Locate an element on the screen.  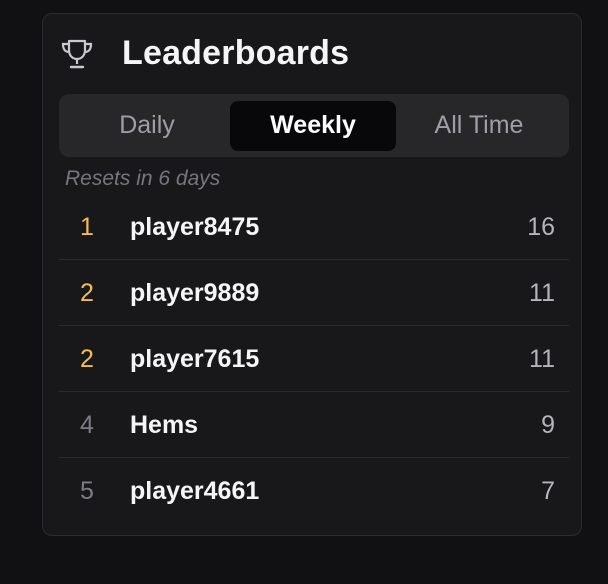
player-score: 16 is located at coordinates (541, 227).